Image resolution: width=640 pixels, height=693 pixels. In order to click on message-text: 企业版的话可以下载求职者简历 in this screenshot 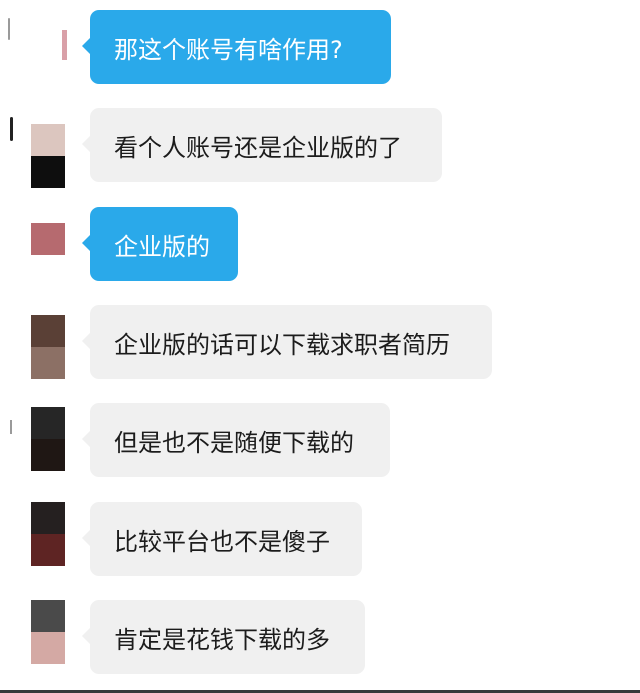, I will do `click(282, 344)`.